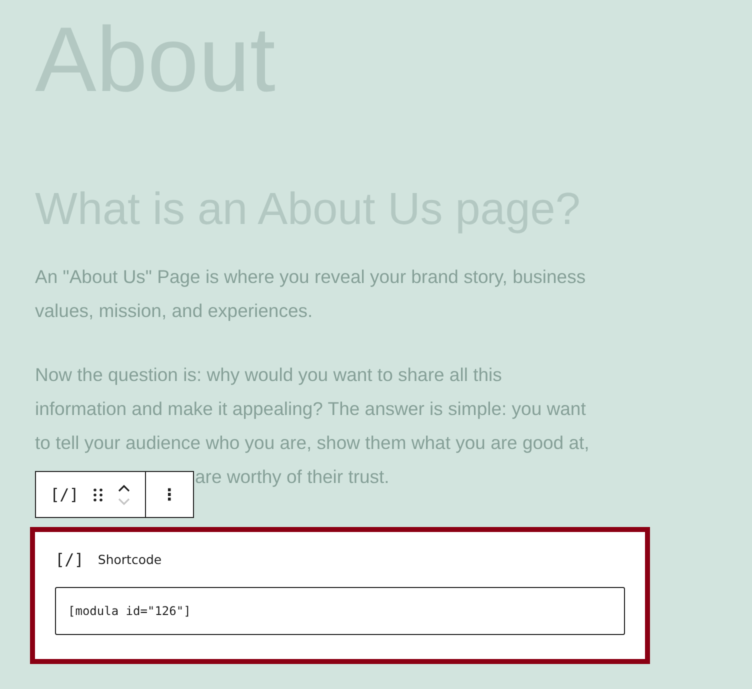 The height and width of the screenshot is (689, 752). I want to click on block-type-button: [/], so click(64, 494).